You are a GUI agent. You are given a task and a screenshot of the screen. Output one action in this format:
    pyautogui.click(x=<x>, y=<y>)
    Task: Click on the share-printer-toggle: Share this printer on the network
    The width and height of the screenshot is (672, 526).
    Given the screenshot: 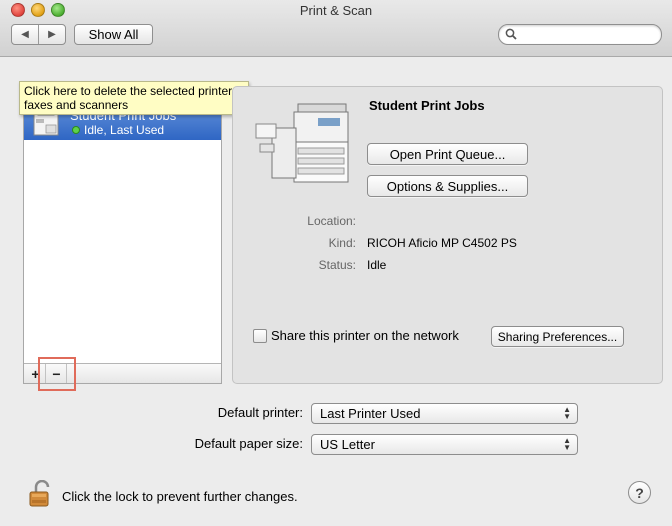 What is the action you would take?
    pyautogui.click(x=356, y=335)
    